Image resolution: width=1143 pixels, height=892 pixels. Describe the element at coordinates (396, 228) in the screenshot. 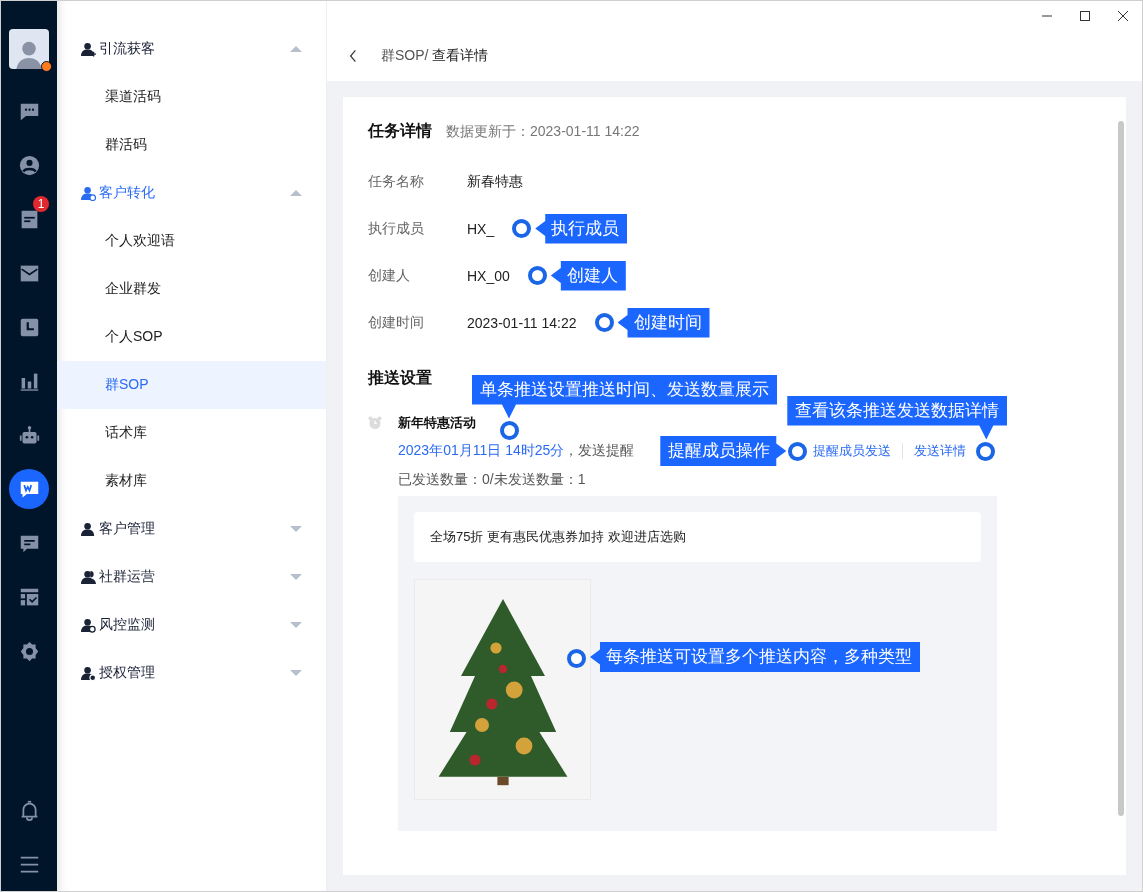

I see `field-label: 执行成员` at that location.